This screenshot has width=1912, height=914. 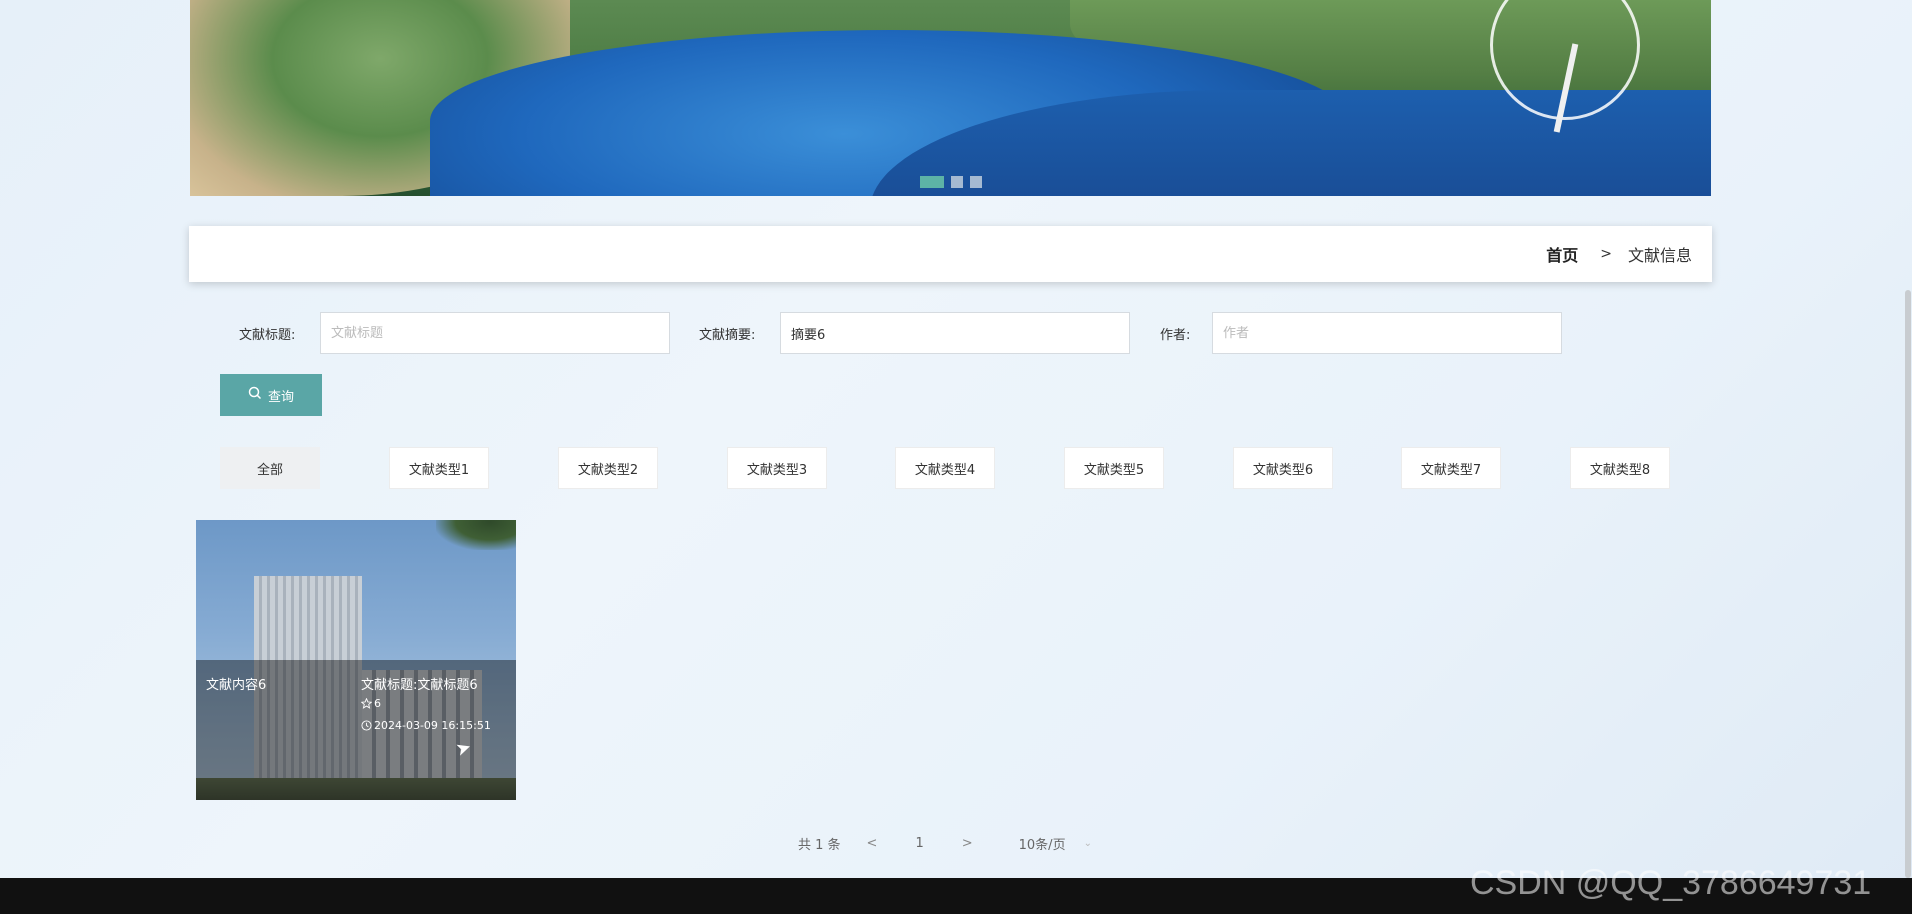 What do you see at coordinates (1087, 843) in the screenshot?
I see `chevron-down-icon: ⌄` at bounding box center [1087, 843].